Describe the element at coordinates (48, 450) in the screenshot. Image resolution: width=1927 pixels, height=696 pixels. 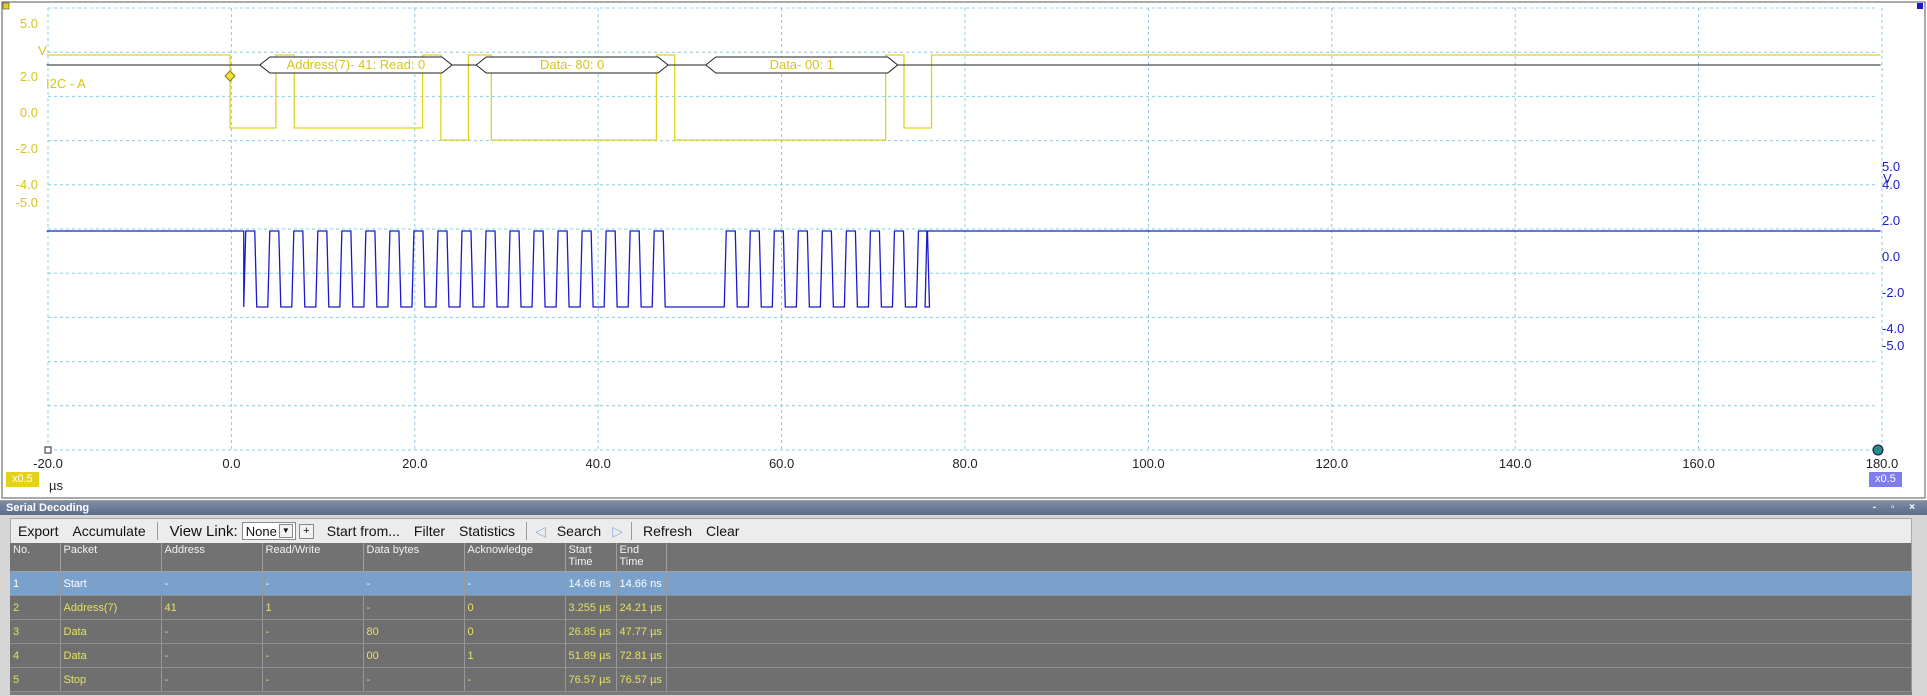
I see `ruler-start-icon` at that location.